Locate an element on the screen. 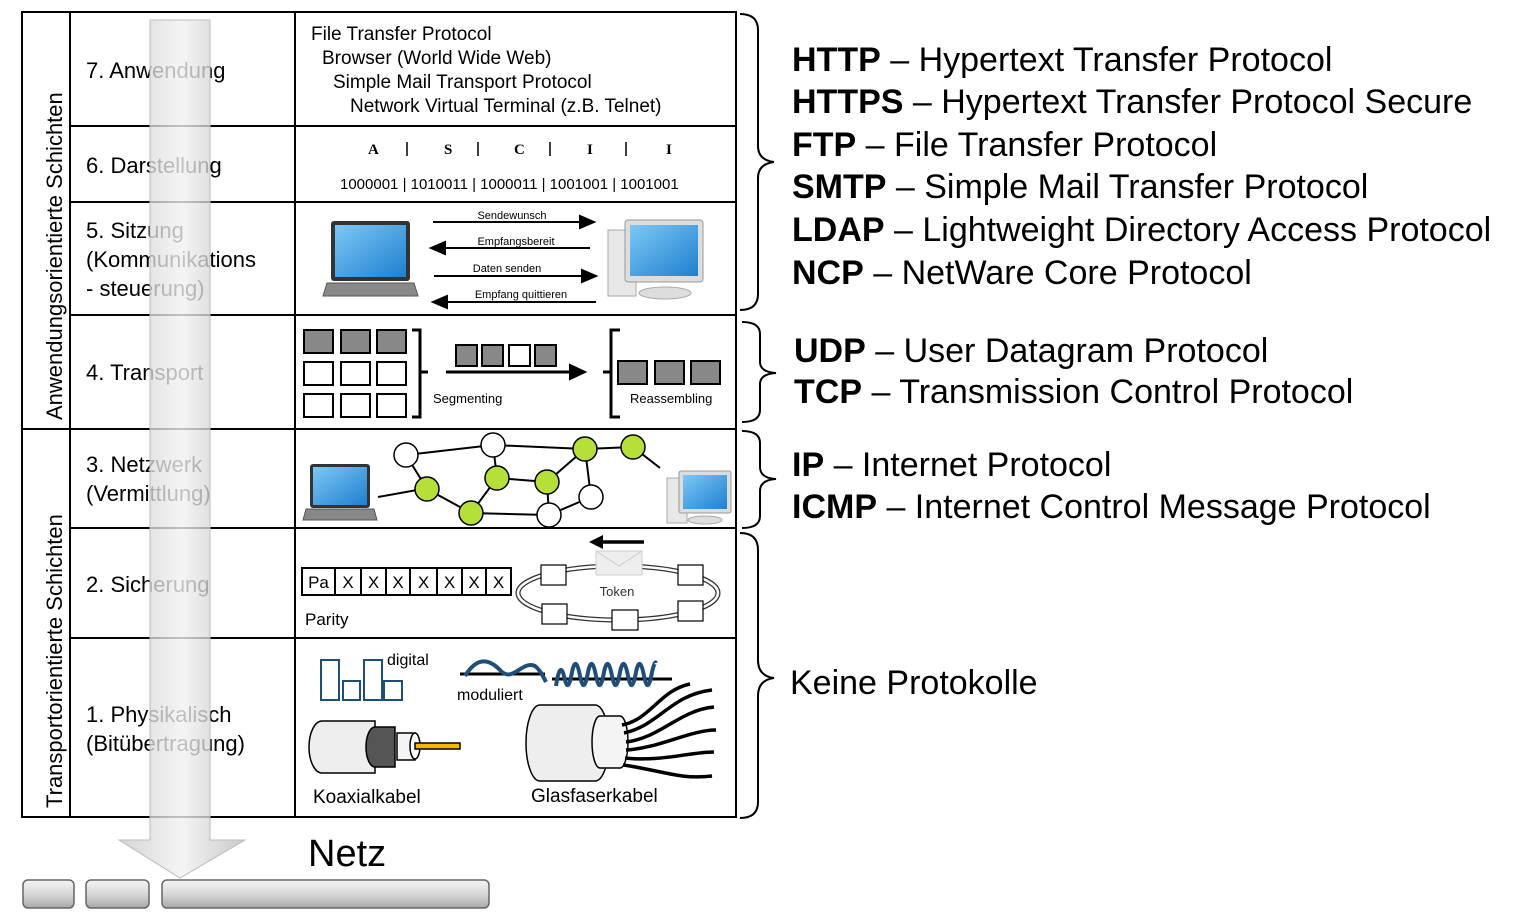  protocol-tcp: TCP – Transmission Control Protocol is located at coordinates (1073, 392).